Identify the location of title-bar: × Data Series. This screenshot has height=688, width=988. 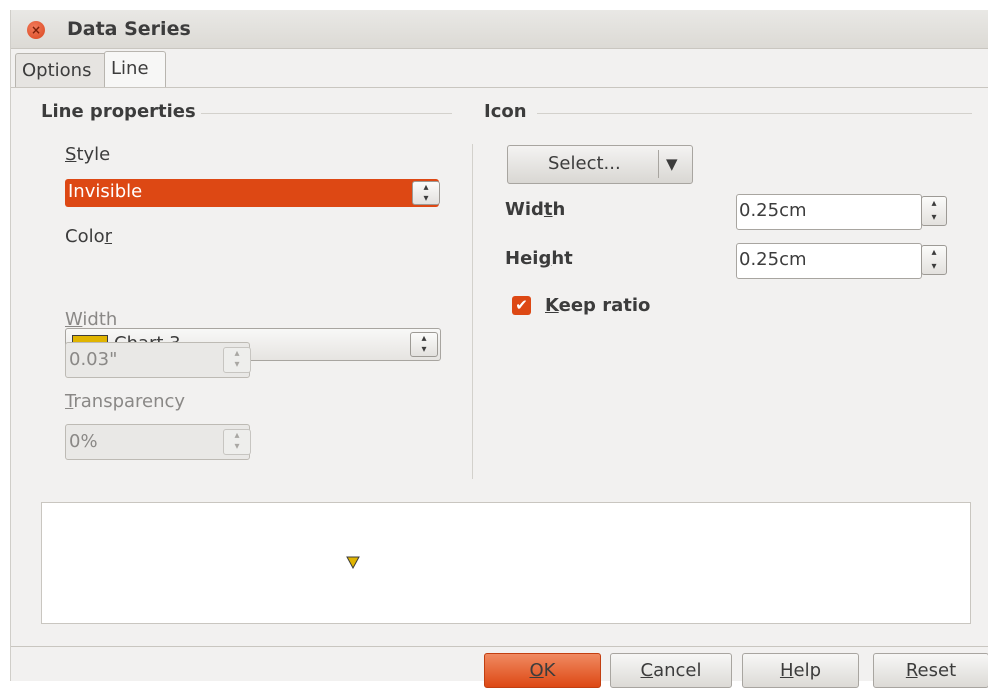
(499, 29).